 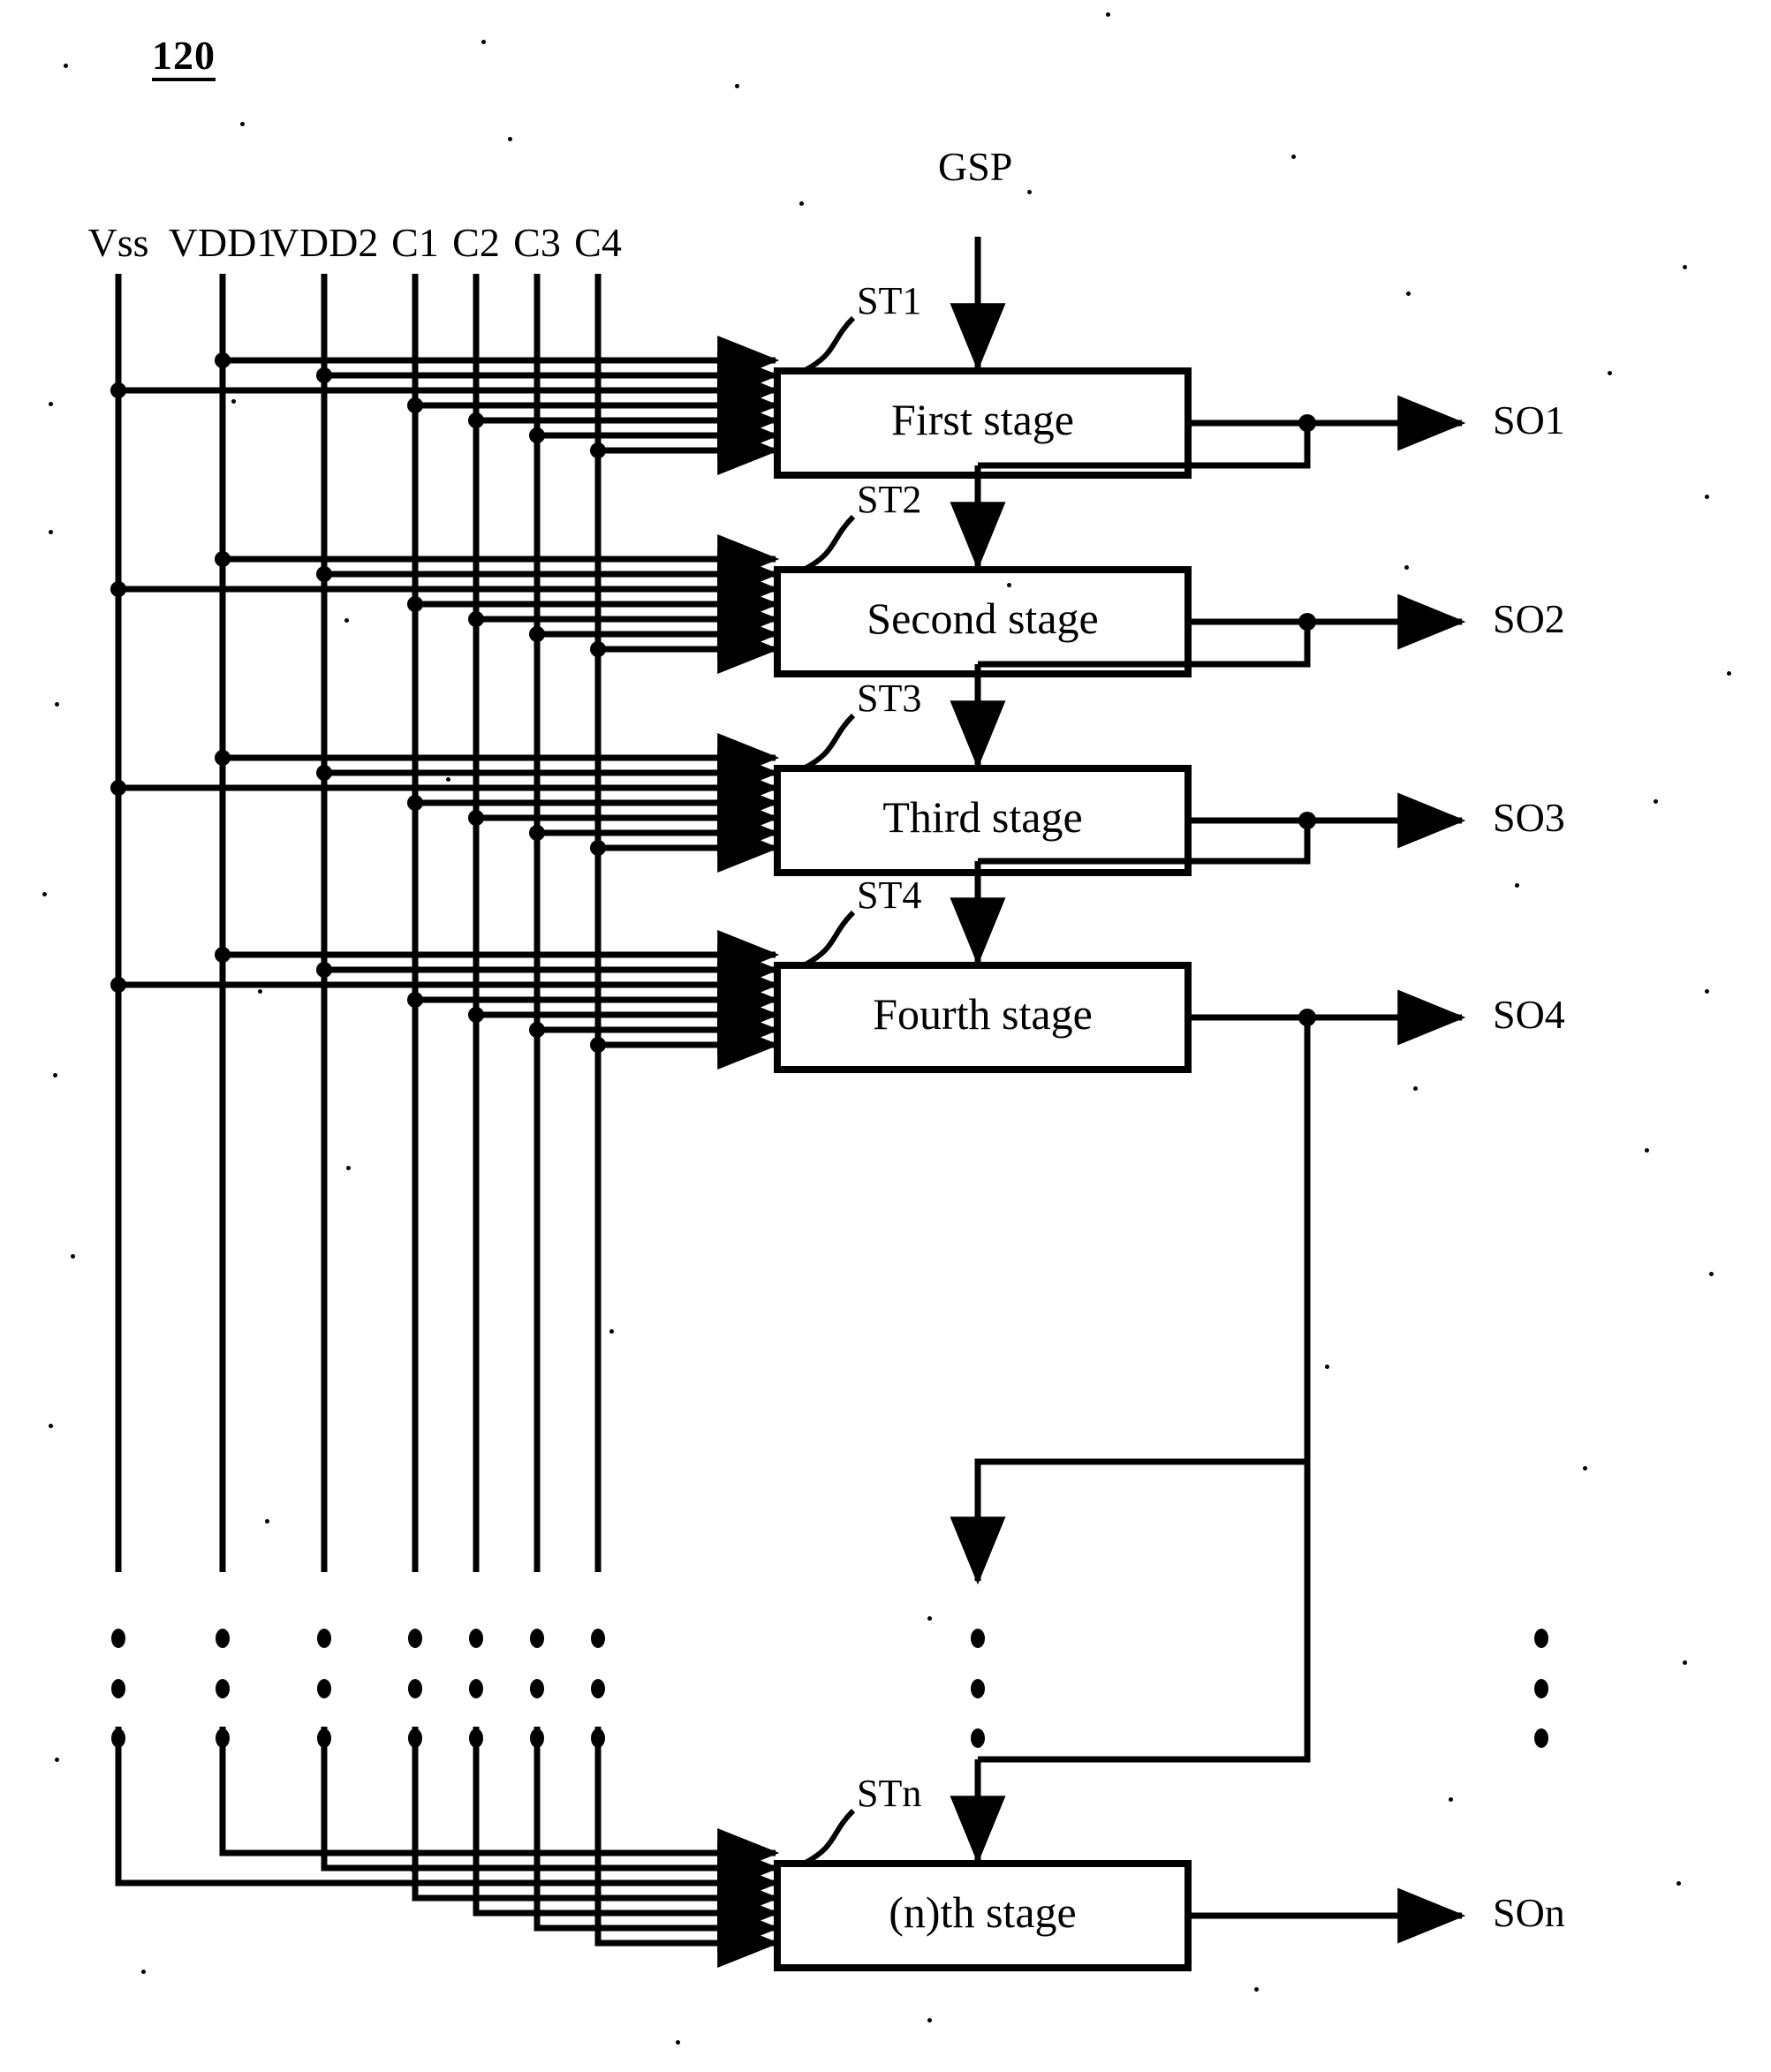 What do you see at coordinates (889, 1793) in the screenshot?
I see `stage-n-tag: STn` at bounding box center [889, 1793].